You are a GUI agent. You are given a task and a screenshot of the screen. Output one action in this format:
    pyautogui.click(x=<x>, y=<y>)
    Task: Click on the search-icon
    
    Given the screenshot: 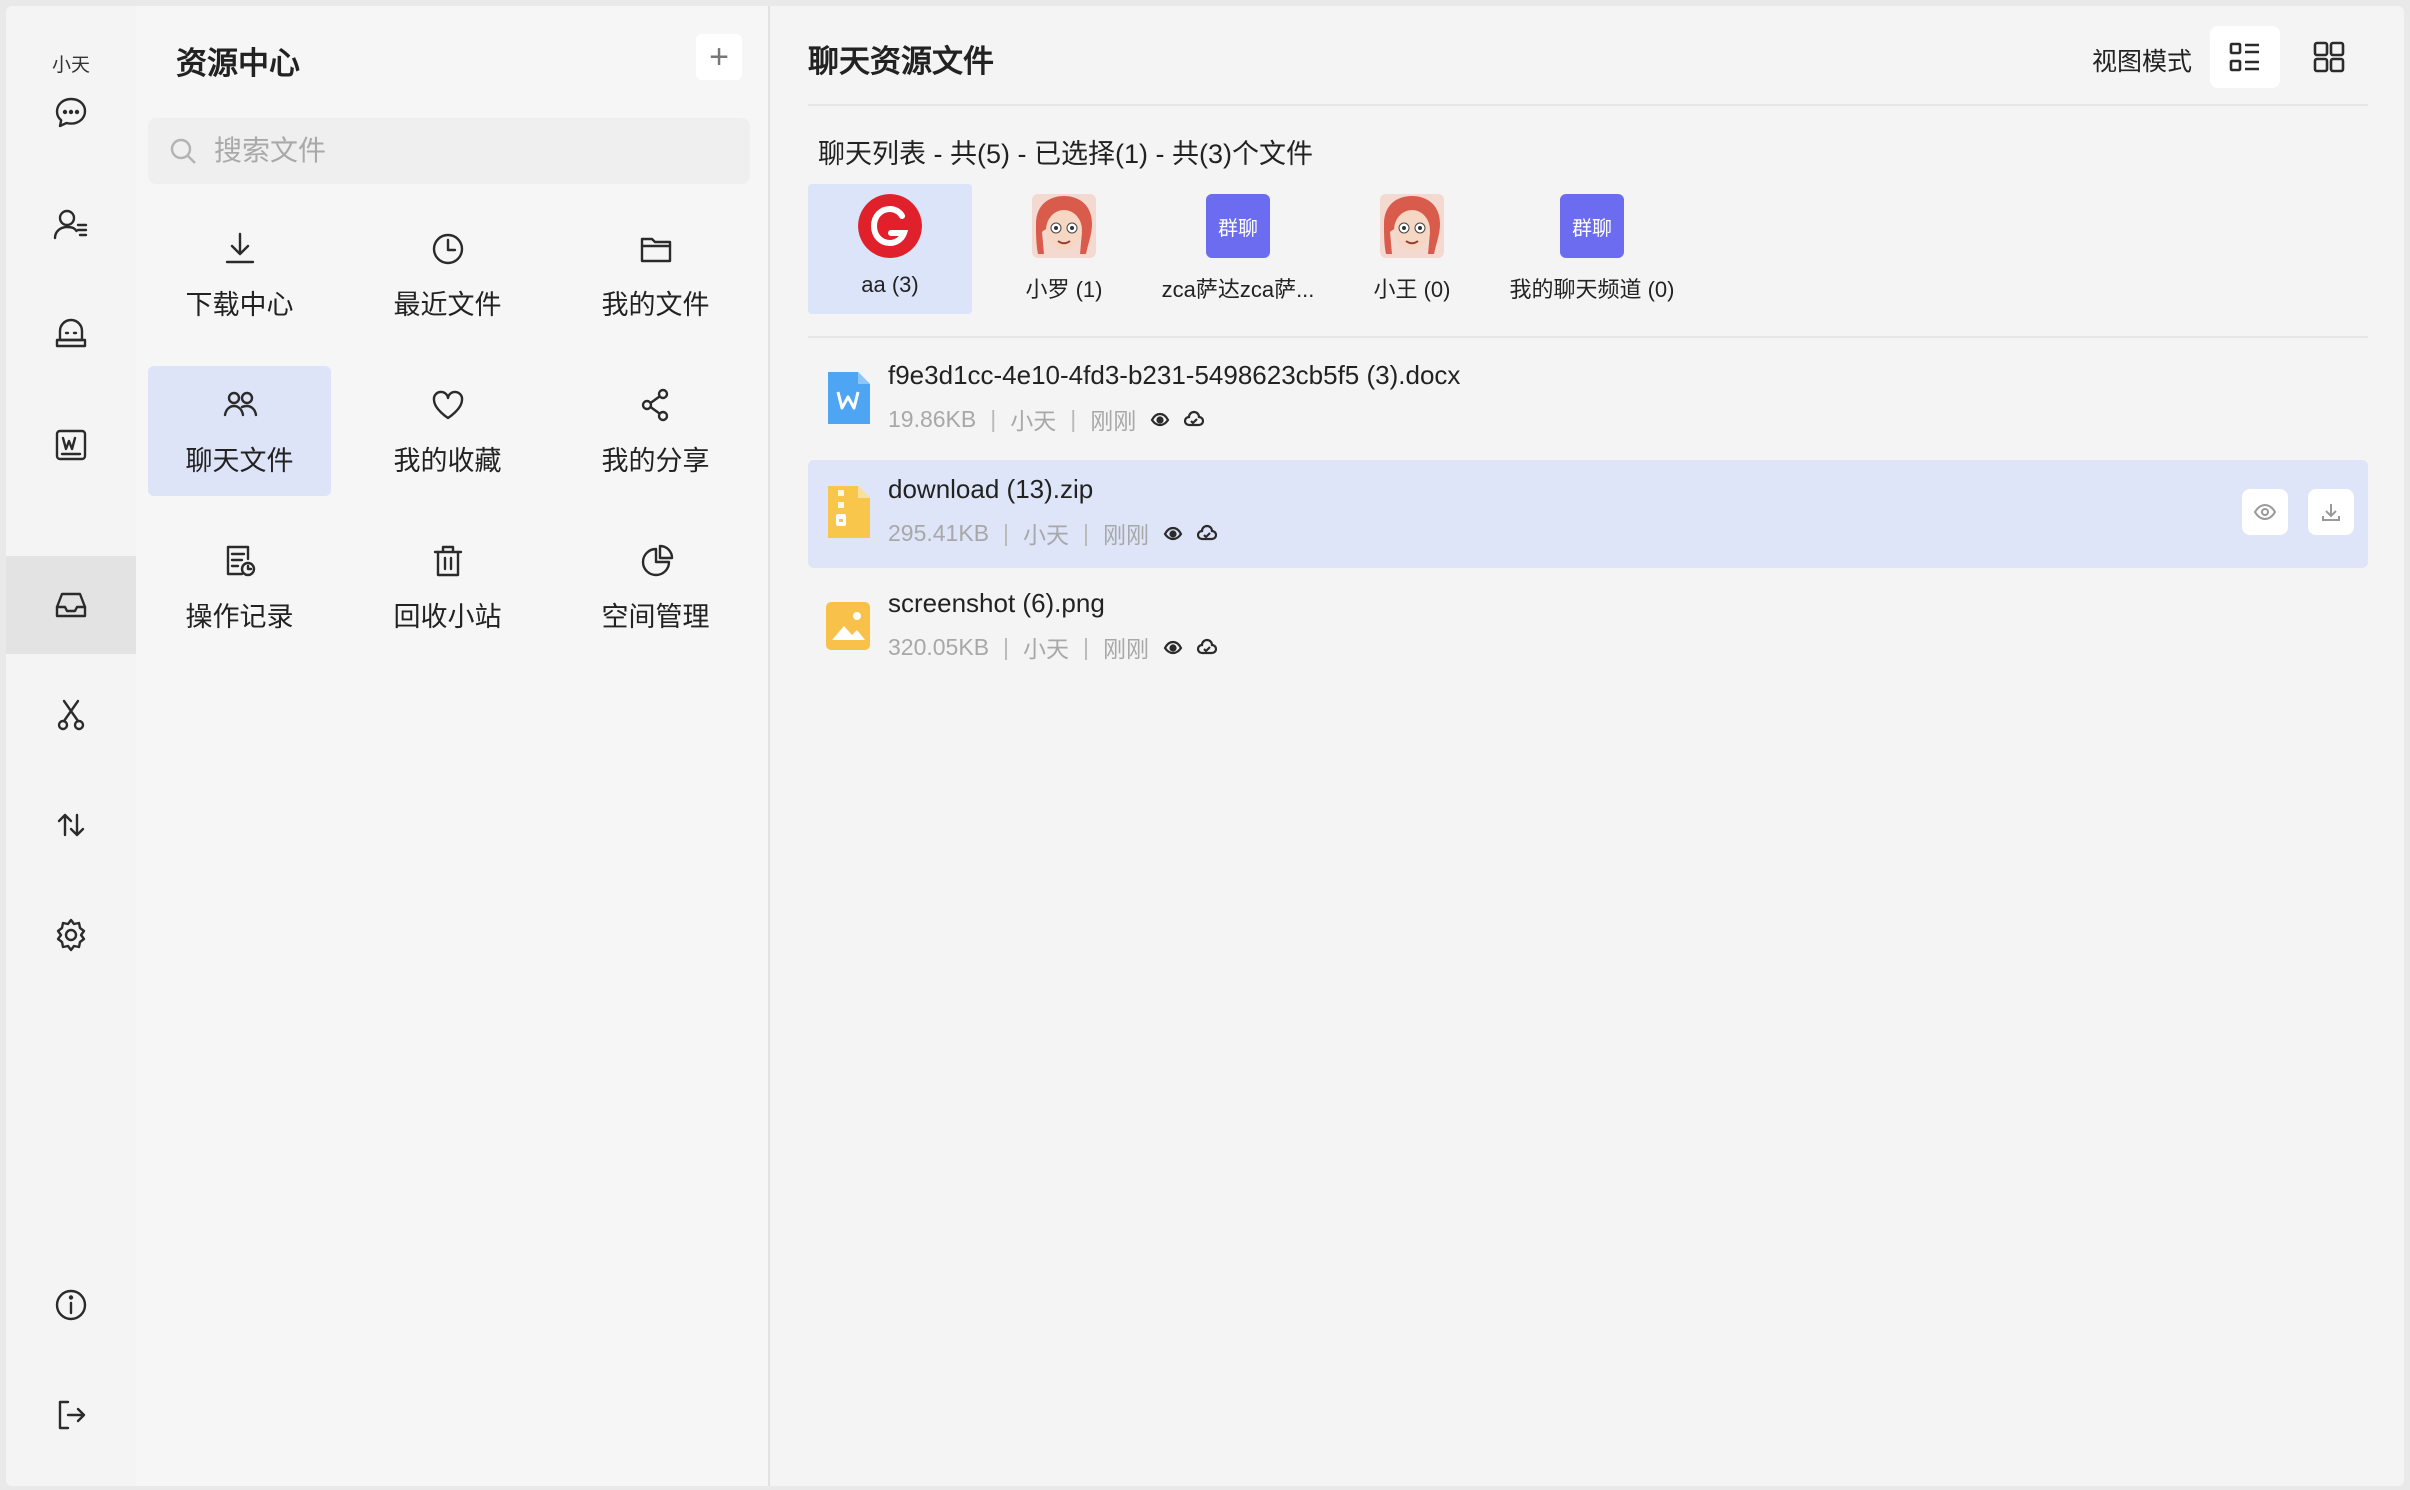 What is the action you would take?
    pyautogui.click(x=183, y=151)
    